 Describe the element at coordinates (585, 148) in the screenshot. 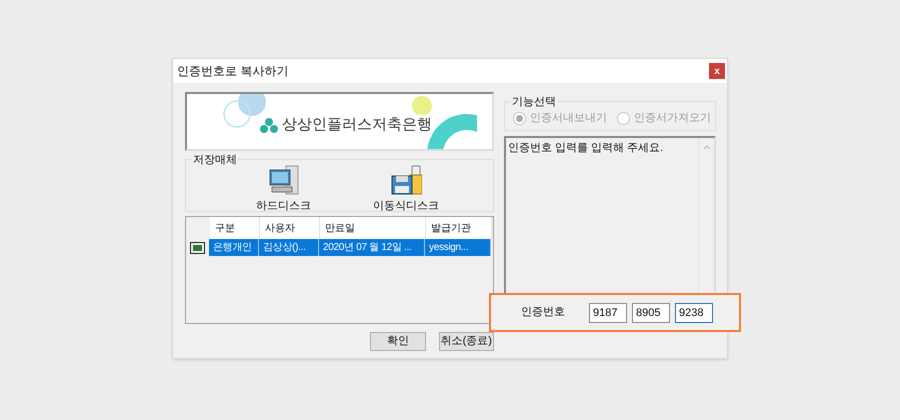

I see `message-text: 인증번호 입력를 입력해 주세요.` at that location.